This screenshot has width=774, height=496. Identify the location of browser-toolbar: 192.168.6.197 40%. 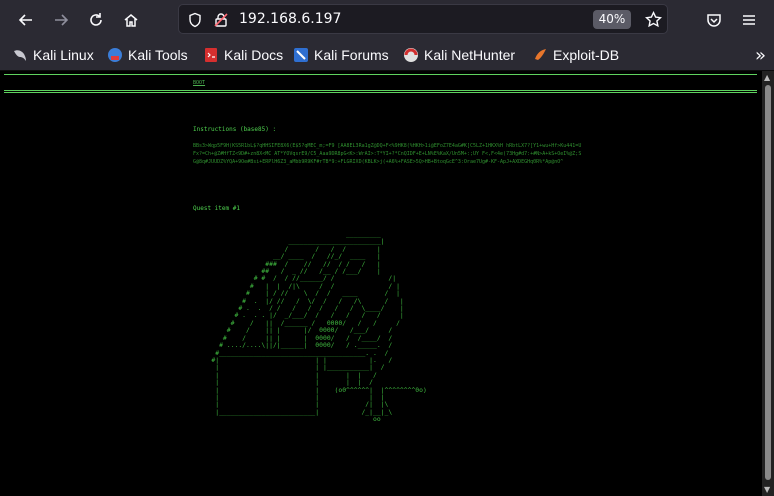
(387, 20).